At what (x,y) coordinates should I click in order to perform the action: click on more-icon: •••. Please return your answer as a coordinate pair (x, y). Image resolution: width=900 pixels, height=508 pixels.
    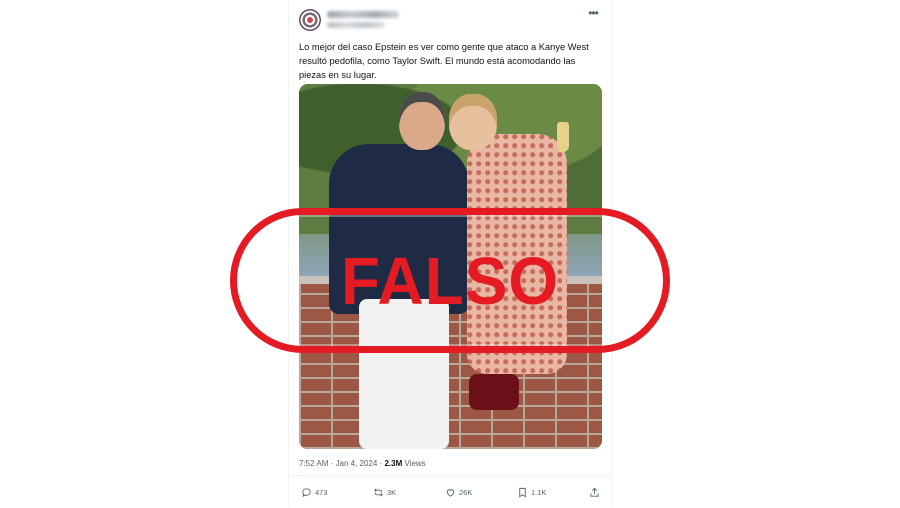
    Looking at the image, I should click on (593, 13).